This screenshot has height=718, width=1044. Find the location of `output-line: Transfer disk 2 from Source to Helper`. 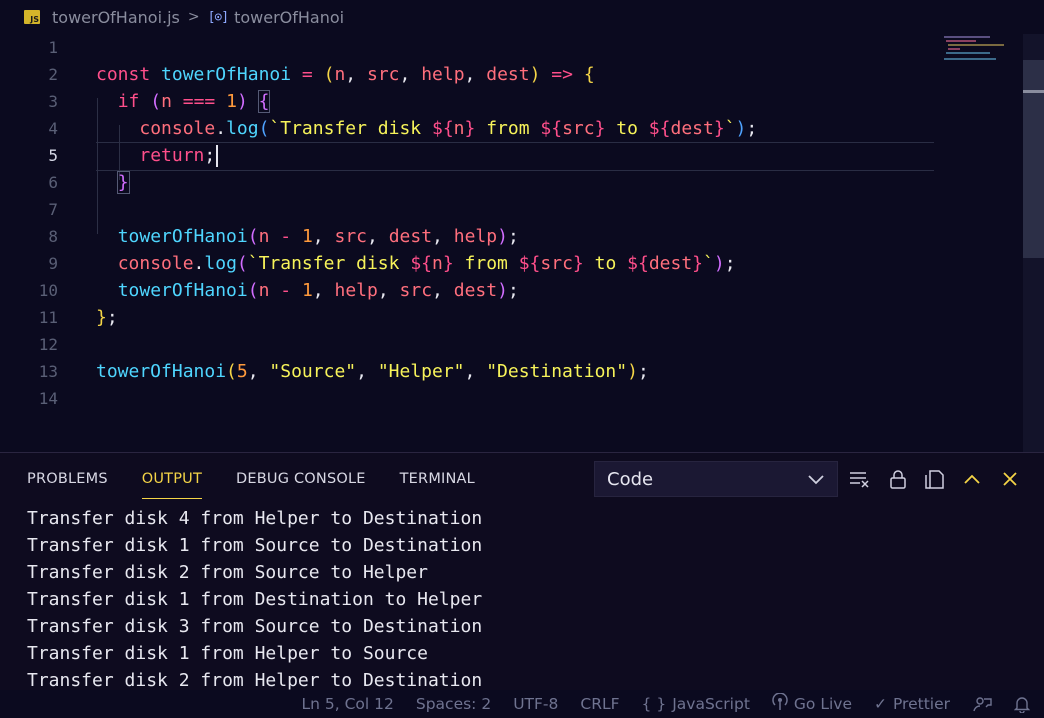

output-line: Transfer disk 2 from Source to Helper is located at coordinates (227, 572).